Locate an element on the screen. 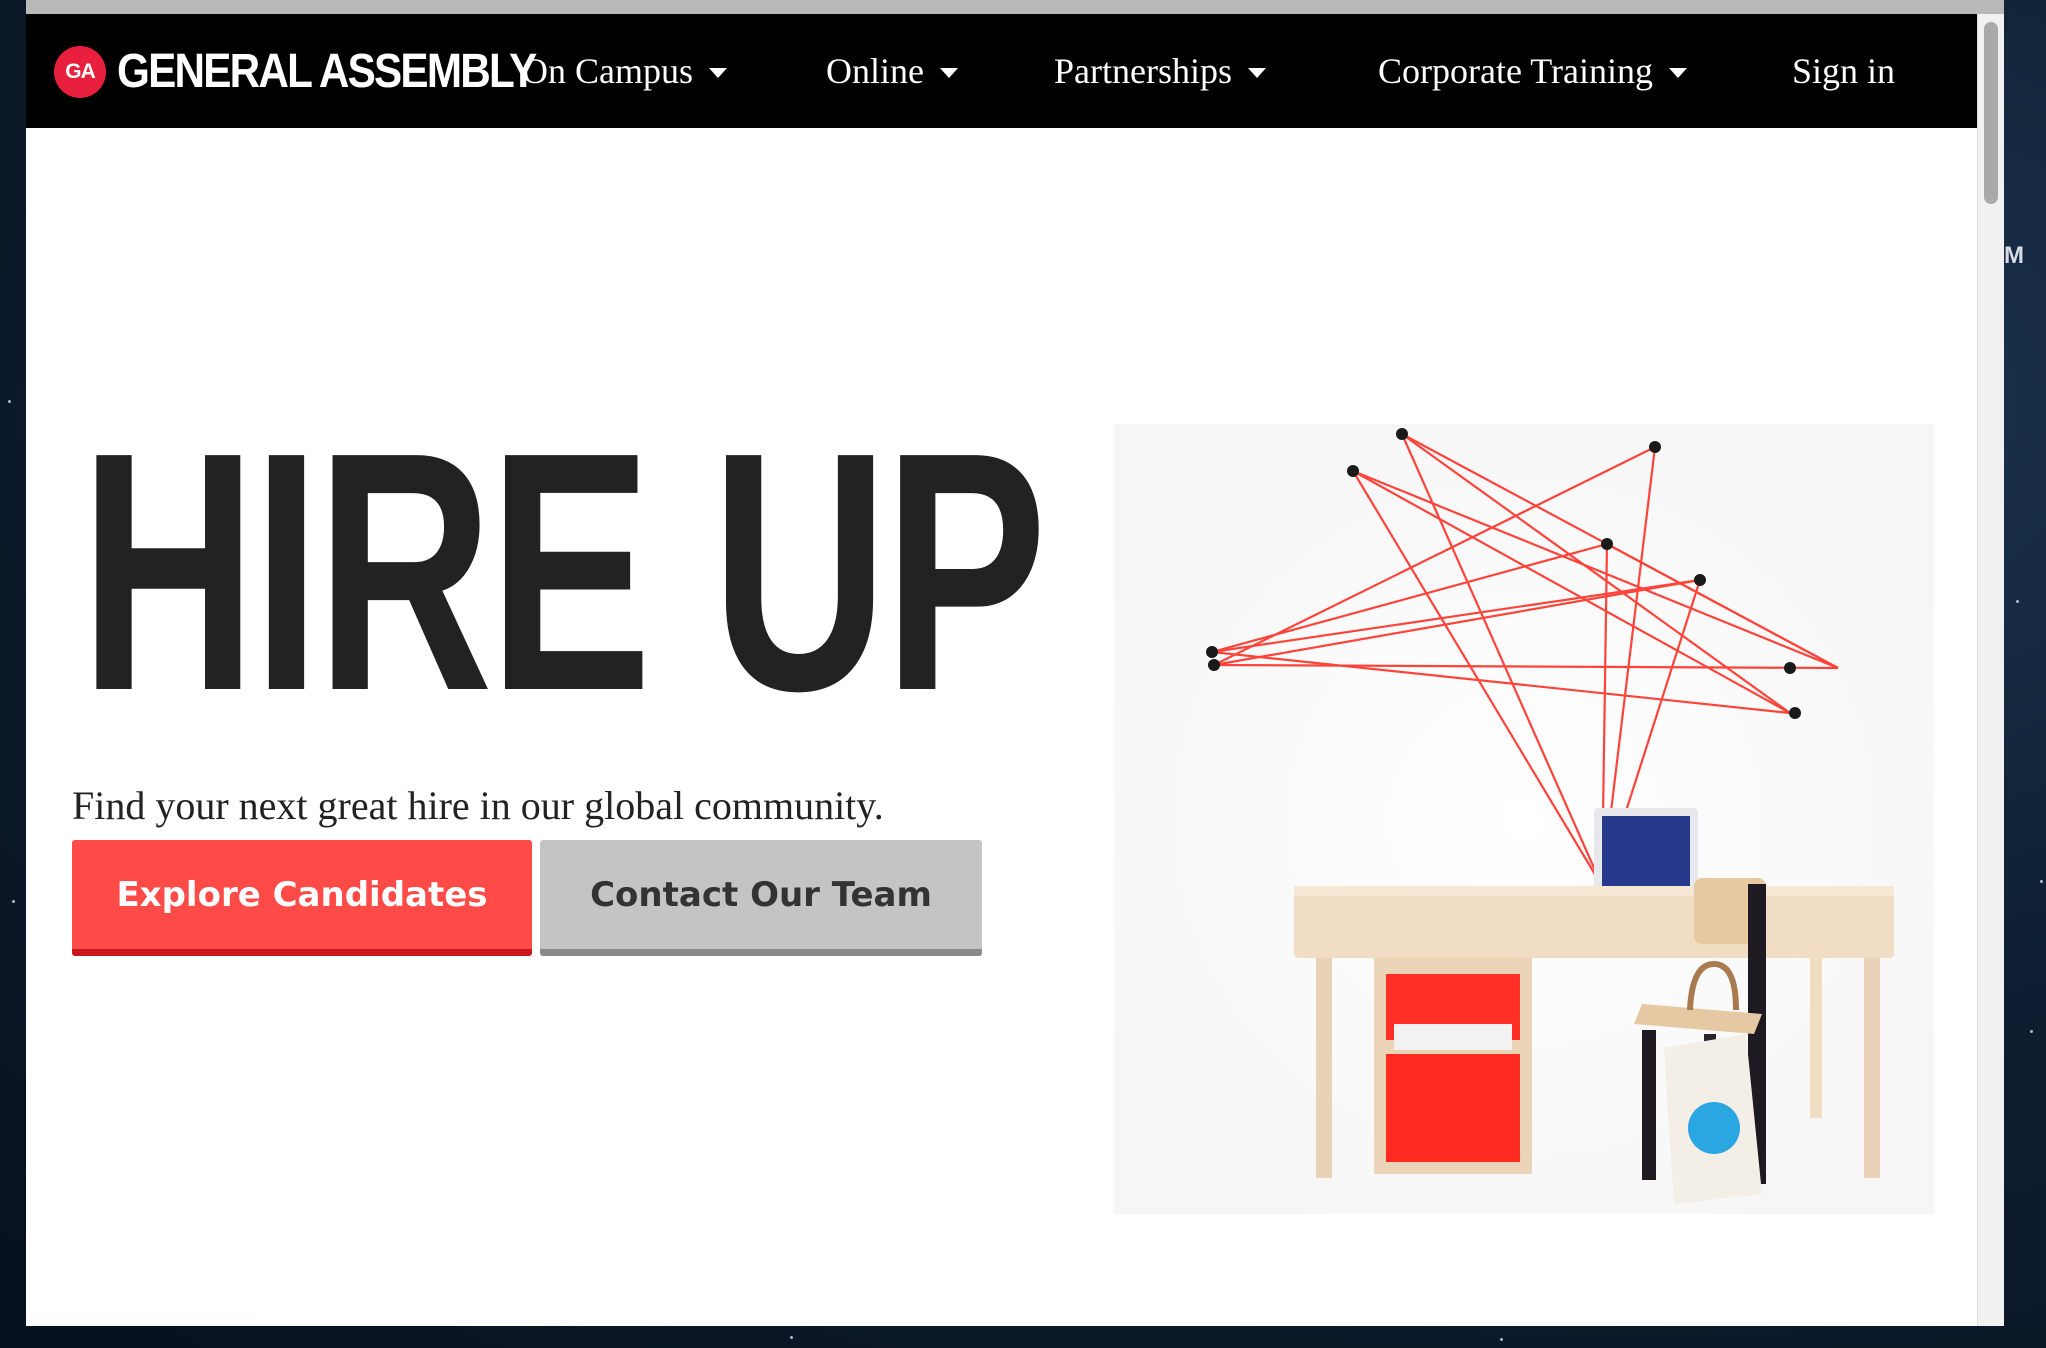 The height and width of the screenshot is (1348, 2046). nav-item-partnerships: Partnerships is located at coordinates (1160, 71).